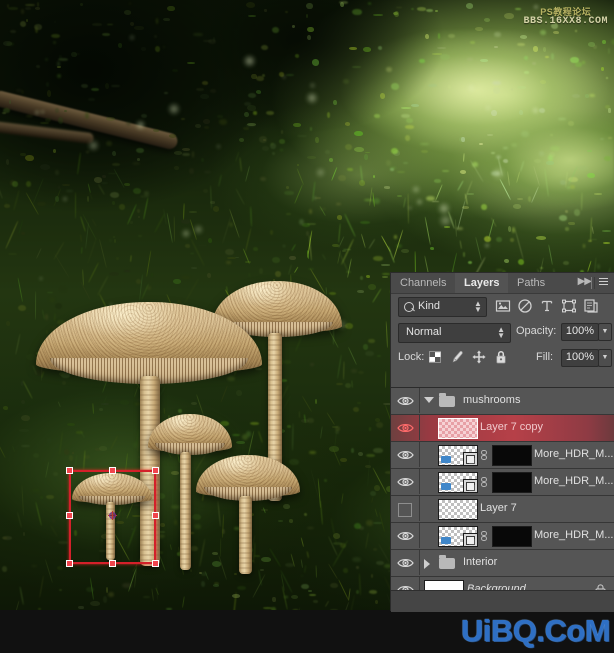 This screenshot has width=614, height=653. Describe the element at coordinates (424, 332) in the screenshot. I see `blend-mode-value: Normal` at that location.